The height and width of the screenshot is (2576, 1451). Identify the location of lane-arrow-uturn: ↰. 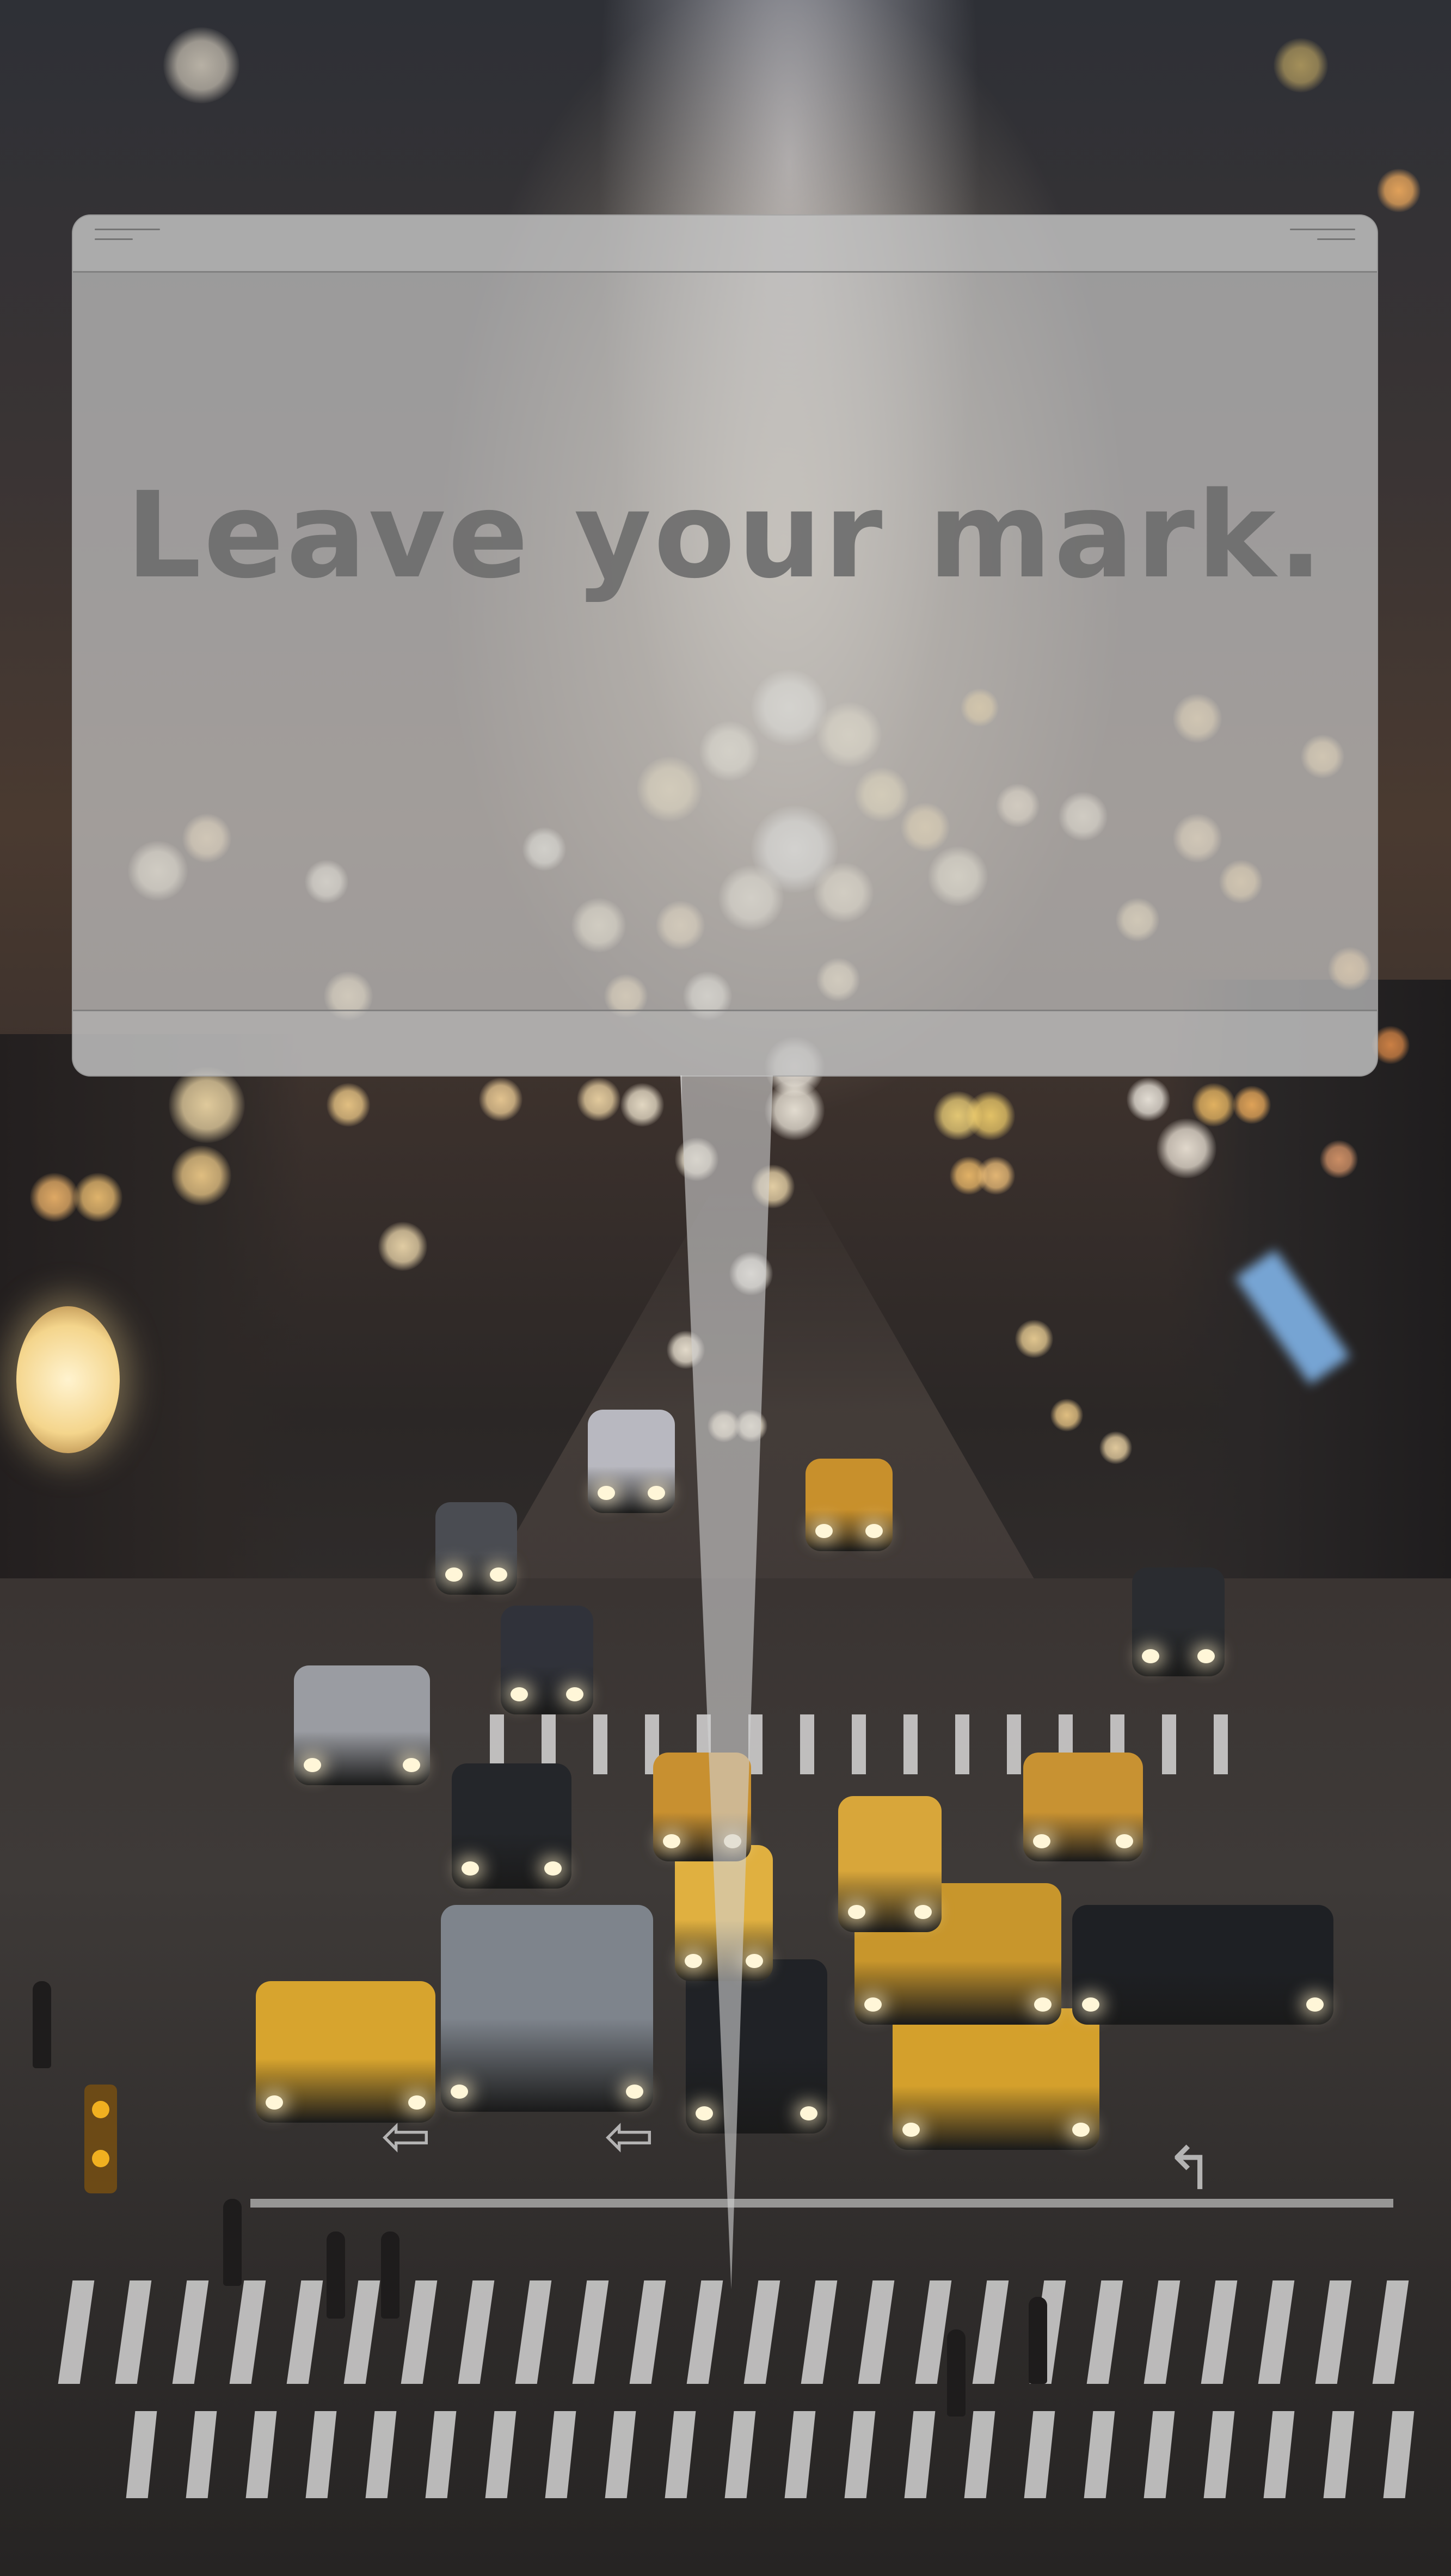
(1190, 2168).